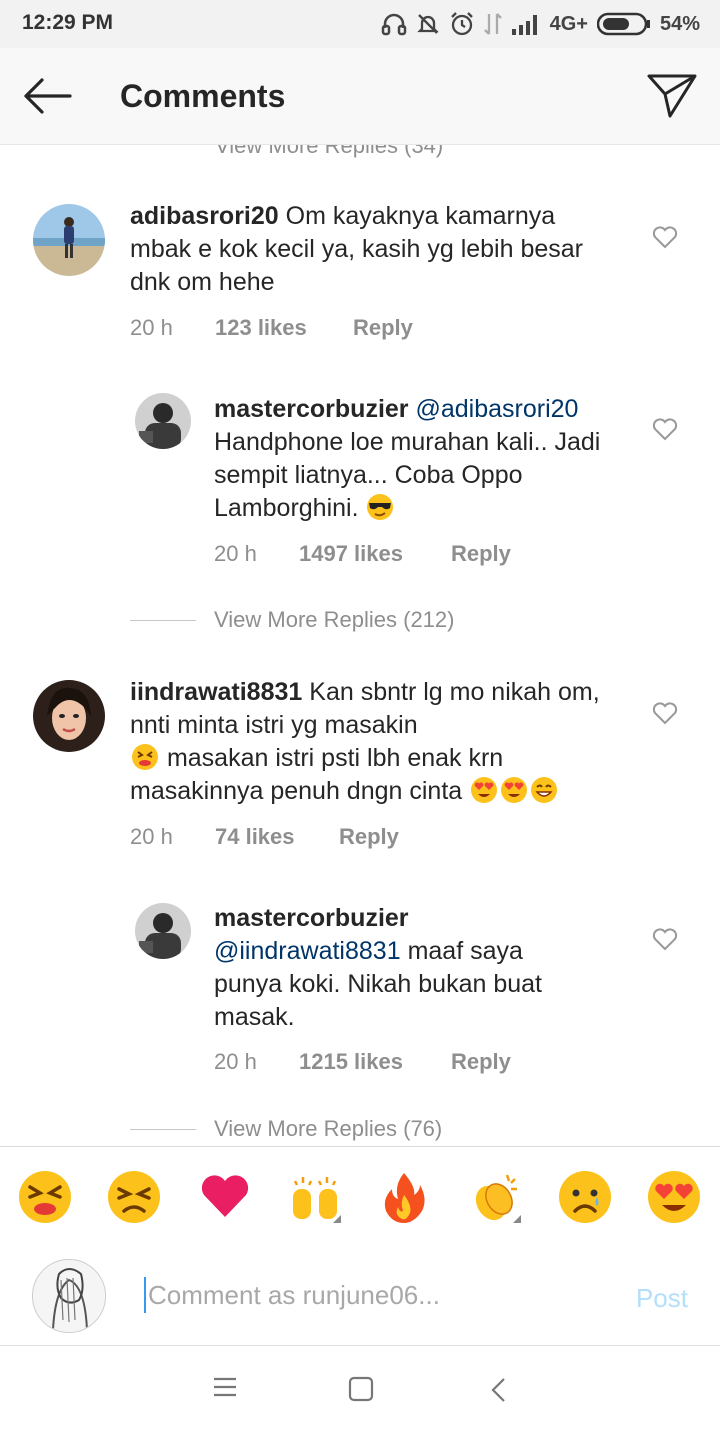 This screenshot has width=720, height=1440. Describe the element at coordinates (329, 152) in the screenshot. I see `view-more-replies-top: View More Replies (34)` at that location.